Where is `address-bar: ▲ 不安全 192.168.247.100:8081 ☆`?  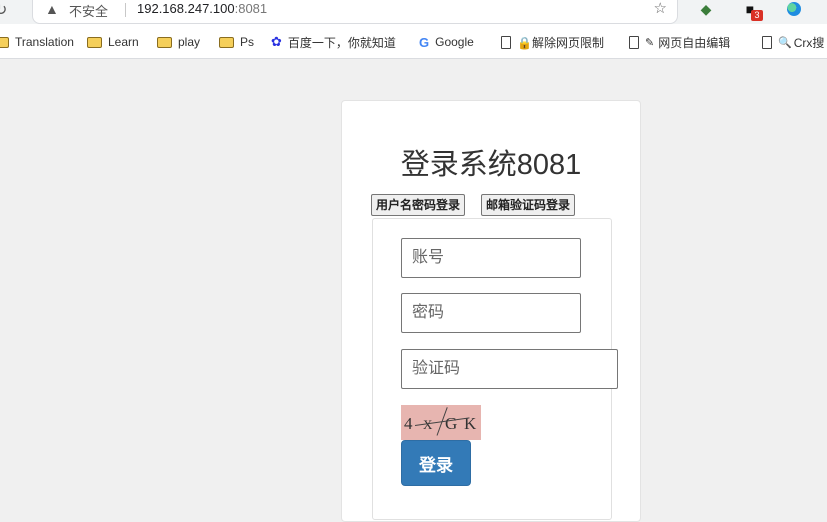 address-bar: ▲ 不安全 192.168.247.100:8081 ☆ is located at coordinates (355, 12).